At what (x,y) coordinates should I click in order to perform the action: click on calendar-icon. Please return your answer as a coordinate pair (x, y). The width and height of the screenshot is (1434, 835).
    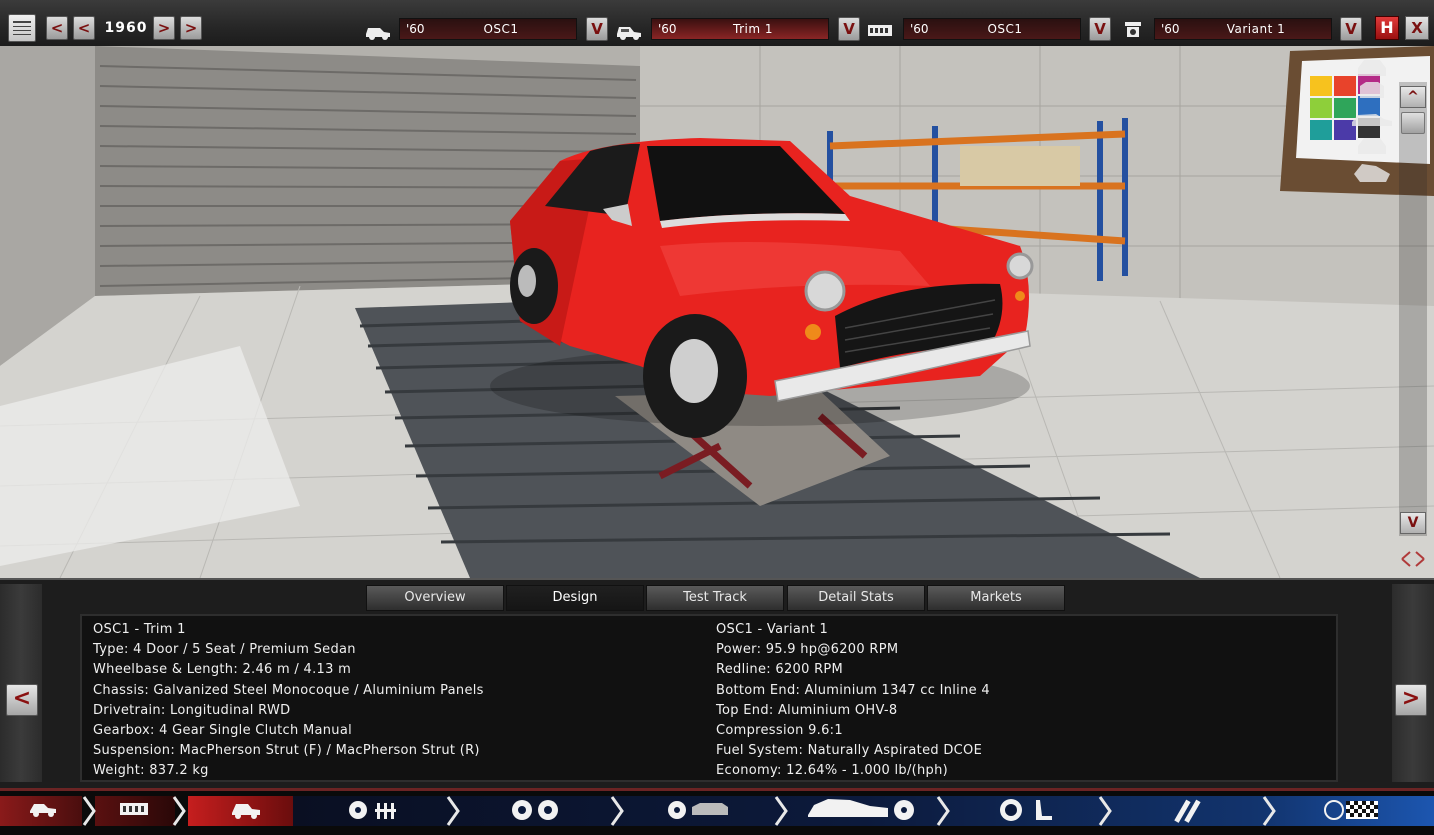
    Looking at the image, I should click on (22, 28).